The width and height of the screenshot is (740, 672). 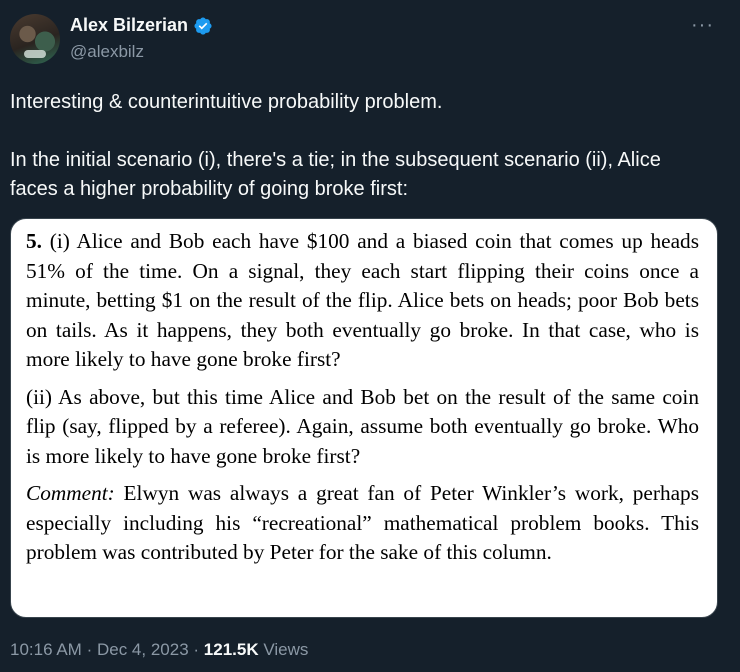 I want to click on tweet-meta: 10:16 AM · Dec 4, 2023 · 121.5K Views, so click(x=159, y=650).